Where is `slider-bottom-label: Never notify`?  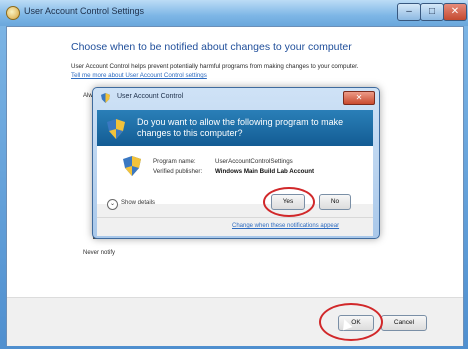 slider-bottom-label: Never notify is located at coordinates (99, 253).